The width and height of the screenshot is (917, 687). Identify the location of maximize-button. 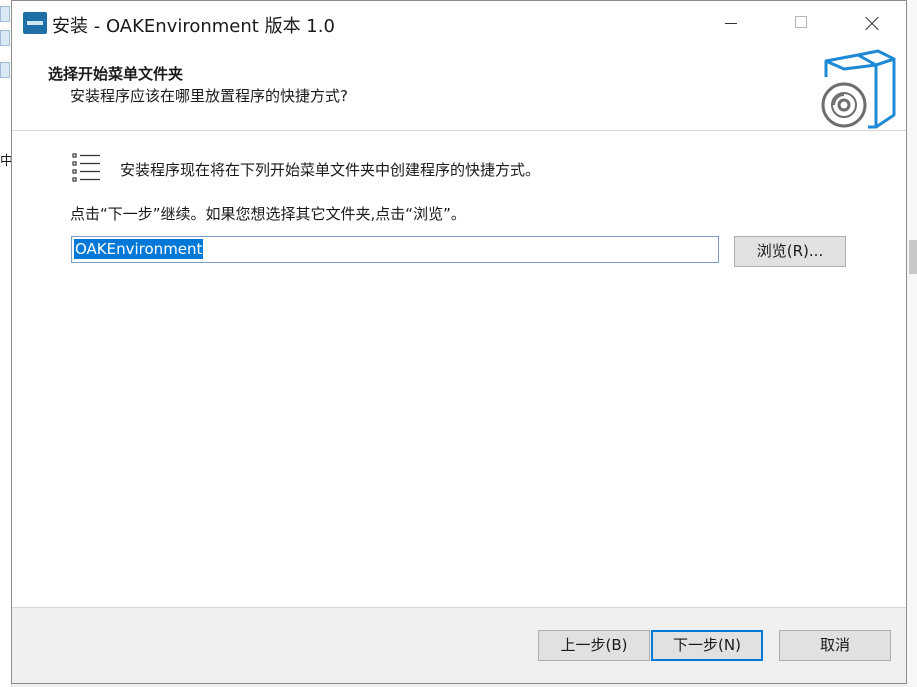
(801, 23).